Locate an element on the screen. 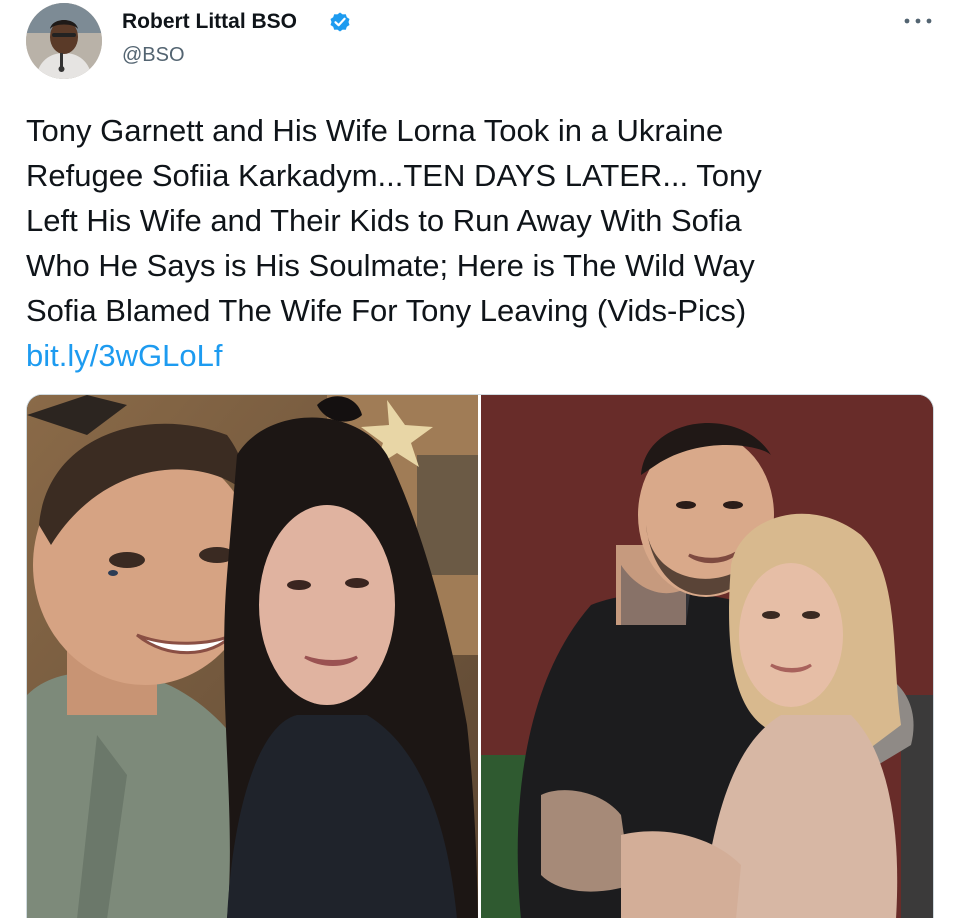 The width and height of the screenshot is (960, 918). more-horizontal-icon is located at coordinates (918, 21).